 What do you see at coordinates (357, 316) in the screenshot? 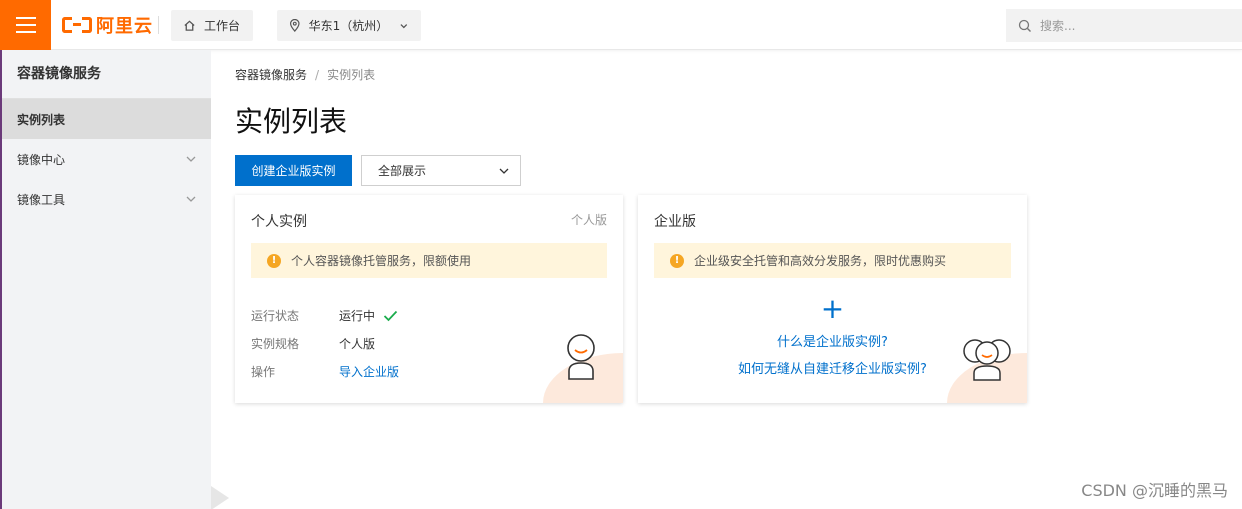
I see `status-value: 运行中` at bounding box center [357, 316].